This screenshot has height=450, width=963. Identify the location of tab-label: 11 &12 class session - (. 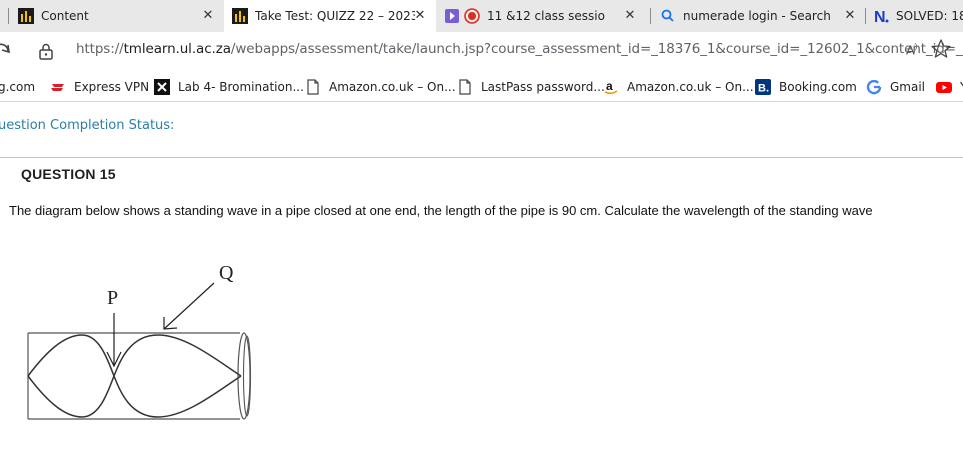
(546, 16).